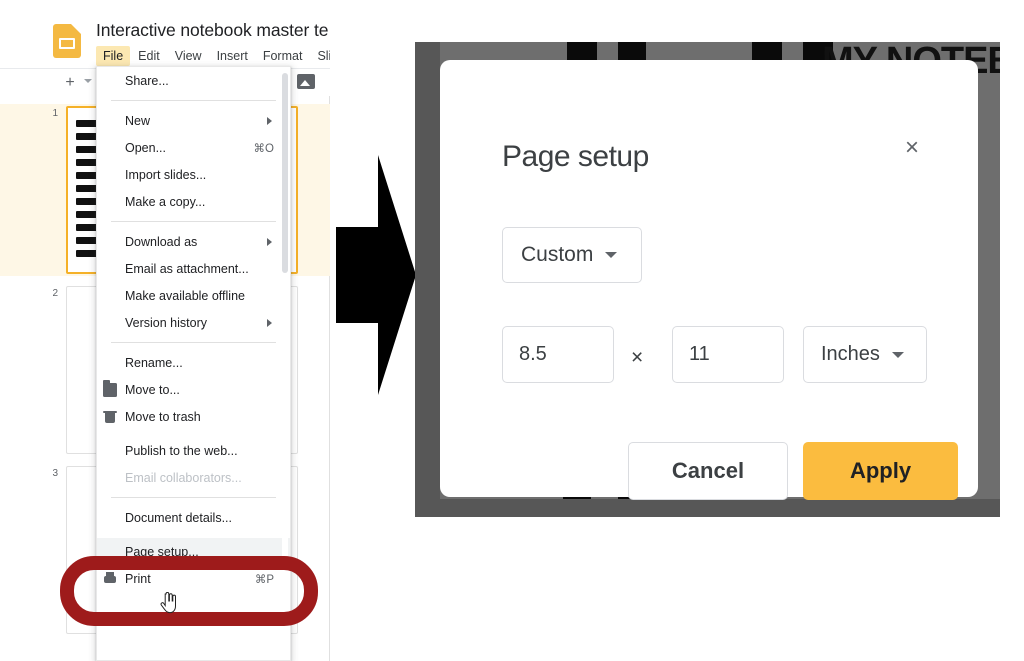  I want to click on logo-fold, so click(76, 29).